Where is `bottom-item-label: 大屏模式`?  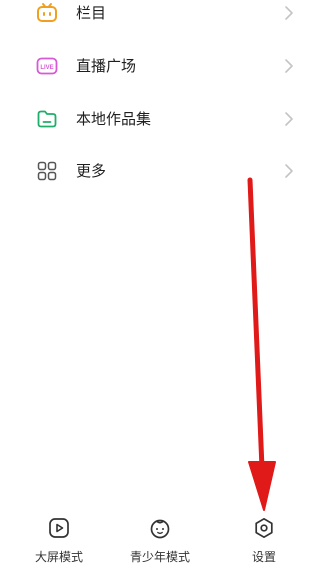 bottom-item-label: 大屏模式 is located at coordinates (58, 557).